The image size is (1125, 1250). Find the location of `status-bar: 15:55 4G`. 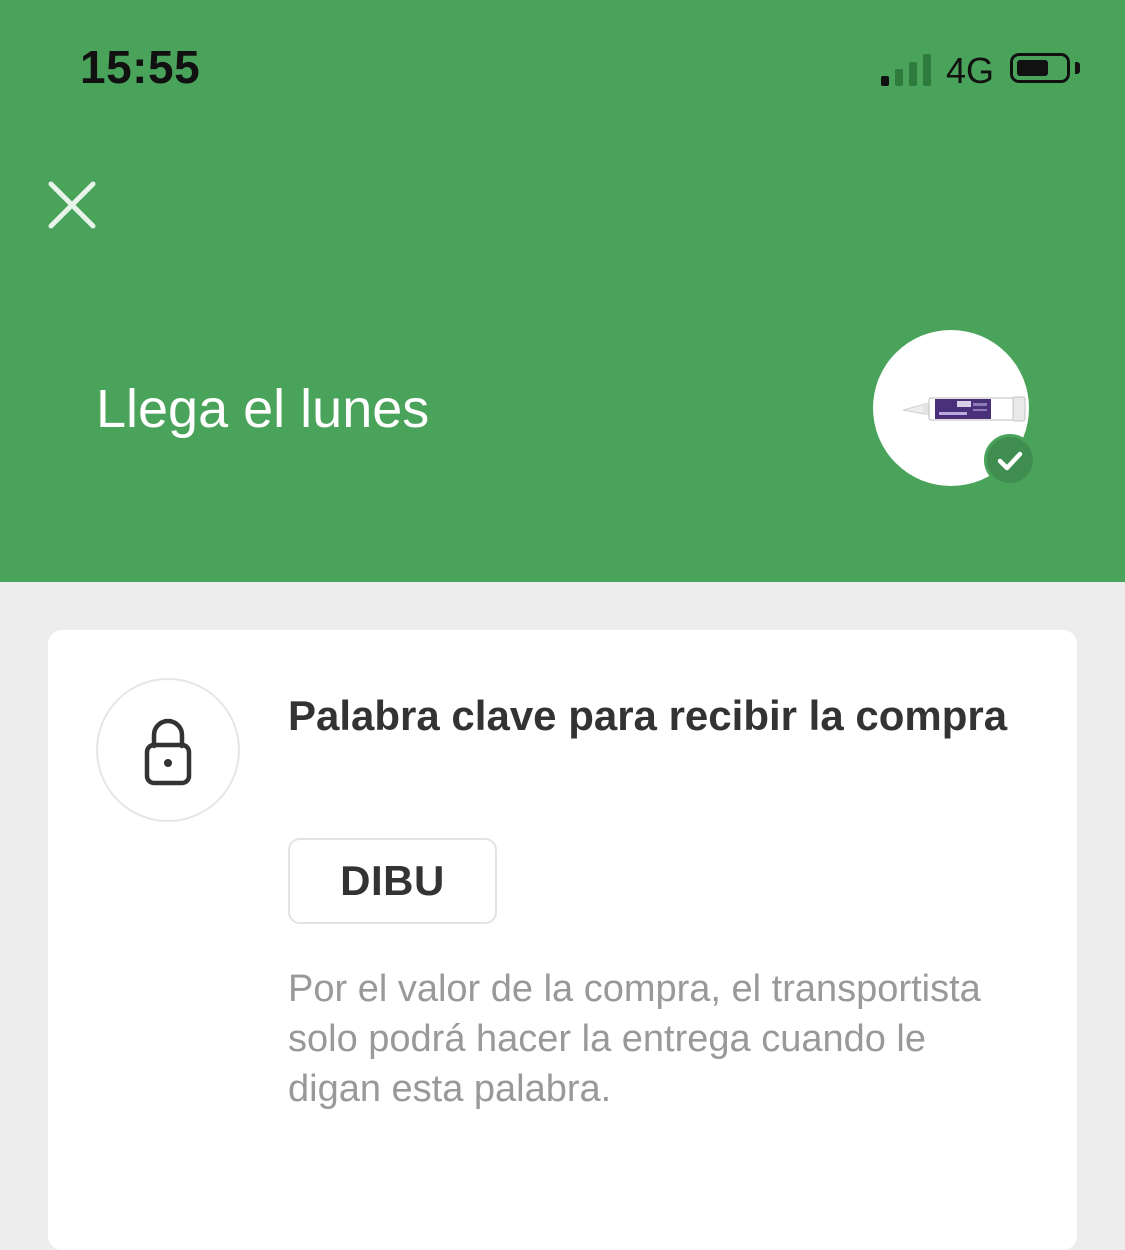

status-bar: 15:55 4G is located at coordinates (562, 70).